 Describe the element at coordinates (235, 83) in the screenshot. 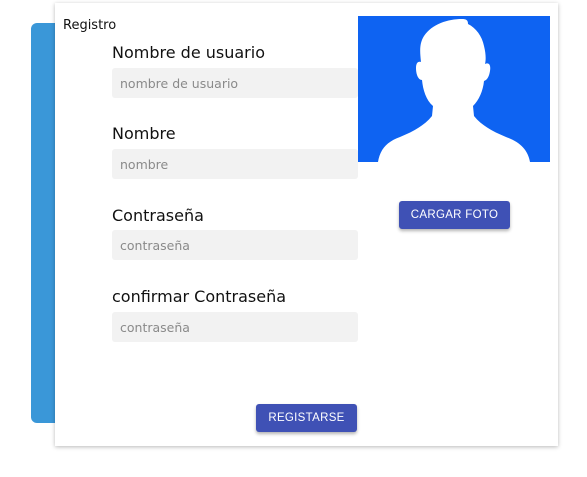

I see `username-input` at that location.